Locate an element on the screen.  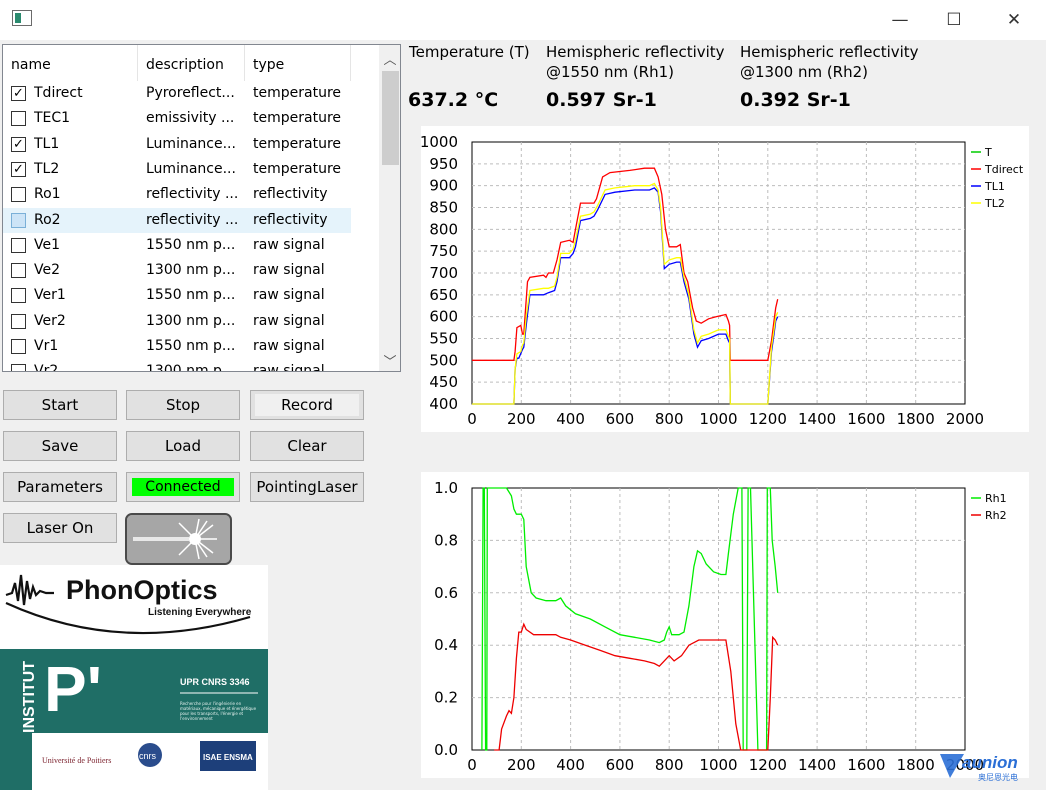
y-tick-label: 1000 is located at coordinates (439, 142).